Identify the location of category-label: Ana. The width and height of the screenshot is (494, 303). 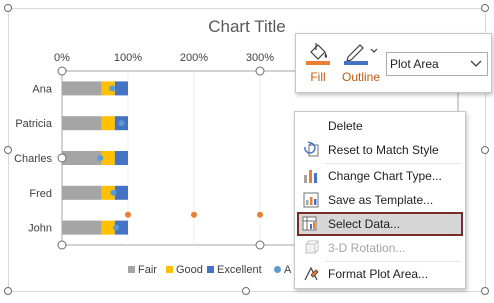
(42, 89).